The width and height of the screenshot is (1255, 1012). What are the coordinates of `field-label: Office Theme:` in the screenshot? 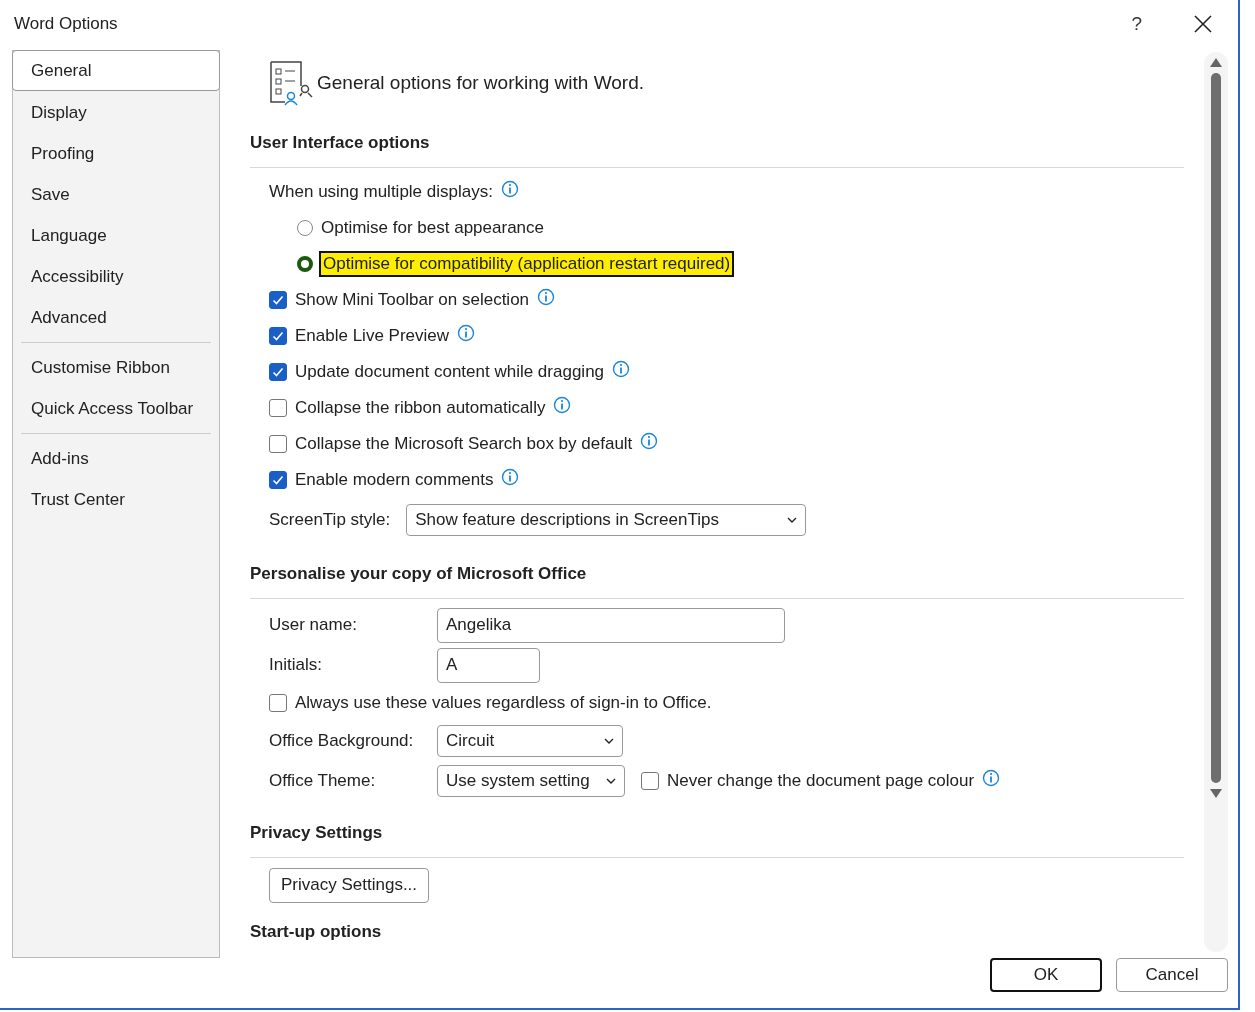 It's located at (323, 781).